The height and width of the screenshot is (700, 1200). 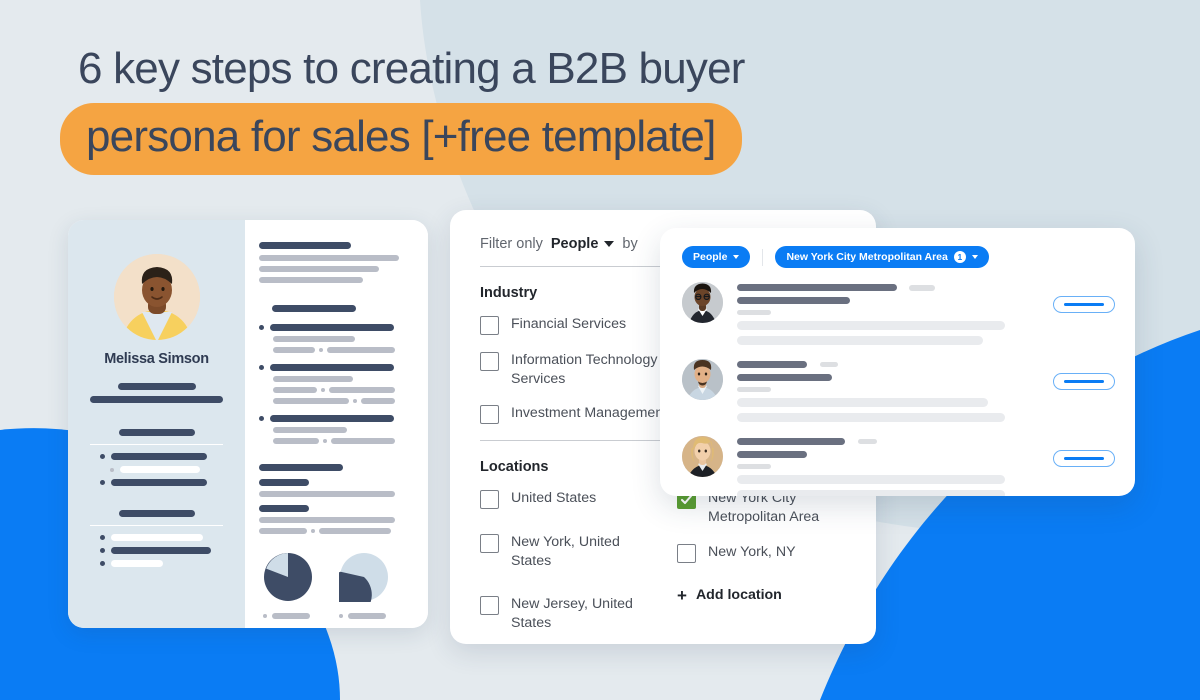 I want to click on checkbox-label: New York, NY, so click(x=752, y=551).